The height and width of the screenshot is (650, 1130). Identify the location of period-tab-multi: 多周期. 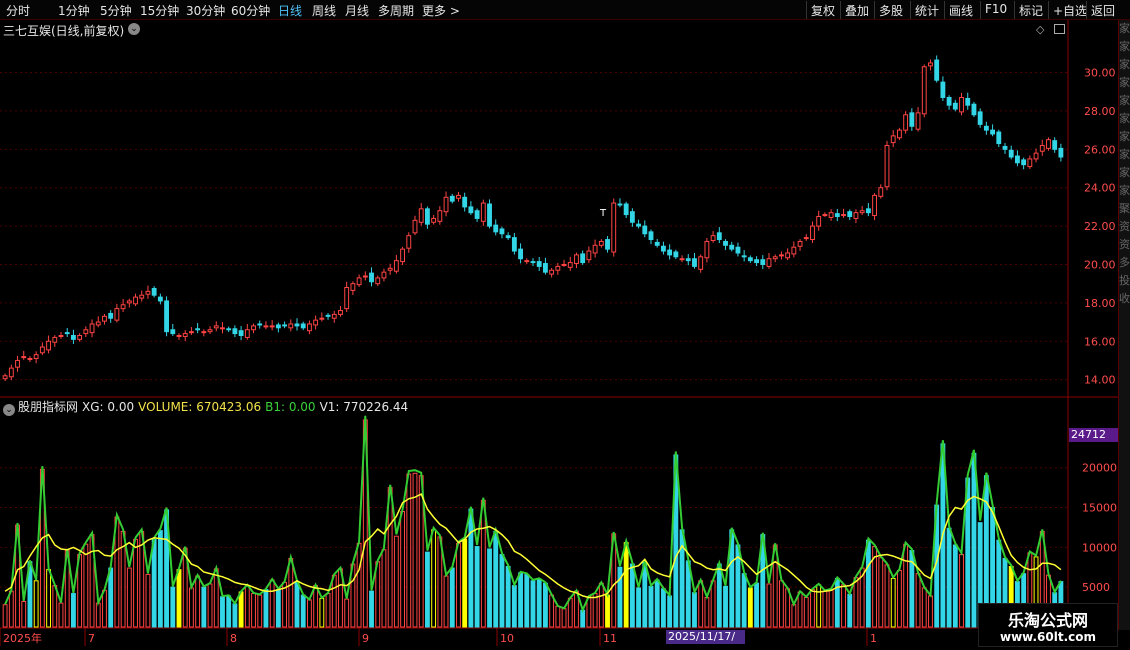
(396, 10).